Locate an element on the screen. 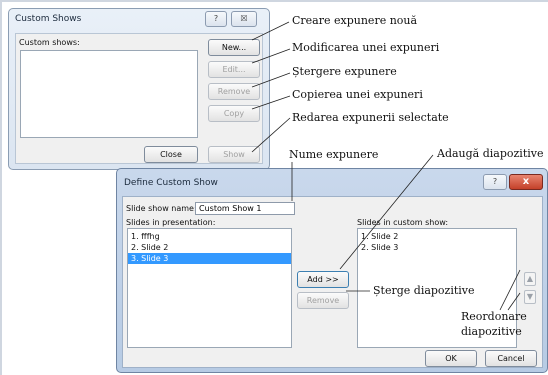 The width and height of the screenshot is (548, 375). move-up-button: ▲ is located at coordinates (530, 279).